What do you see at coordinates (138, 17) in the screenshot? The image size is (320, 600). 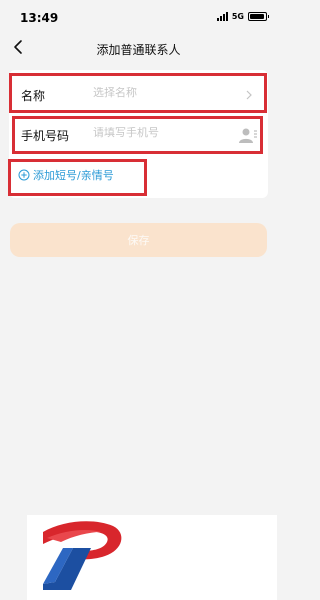 I see `status-bar: 13:49 5G` at bounding box center [138, 17].